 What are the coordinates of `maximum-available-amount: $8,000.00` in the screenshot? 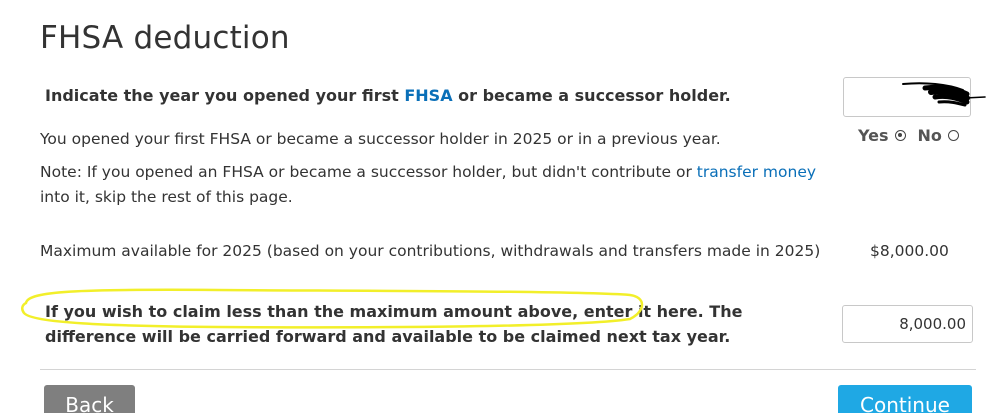 It's located at (909, 251).